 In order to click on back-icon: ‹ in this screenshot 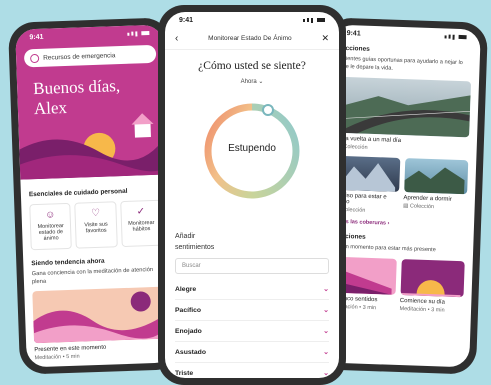, I will do `click(176, 38)`.